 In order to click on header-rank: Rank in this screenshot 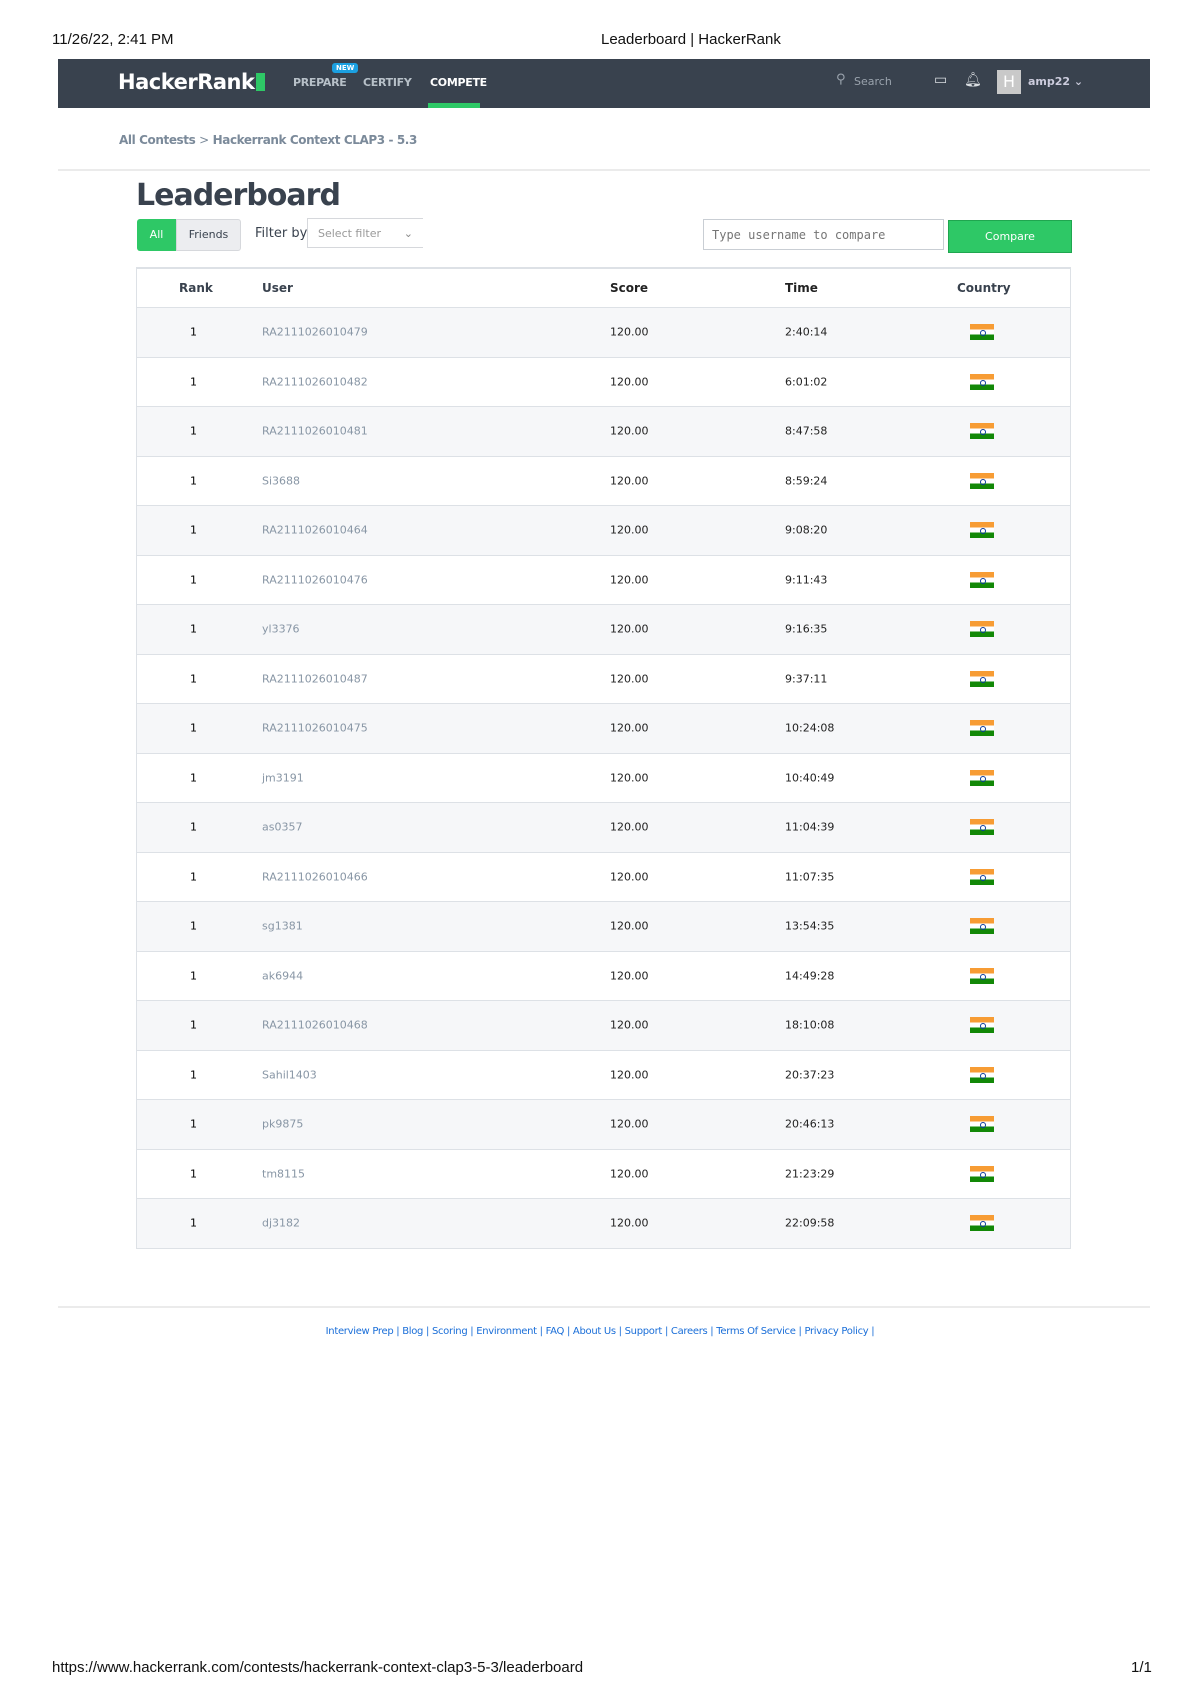, I will do `click(196, 288)`.